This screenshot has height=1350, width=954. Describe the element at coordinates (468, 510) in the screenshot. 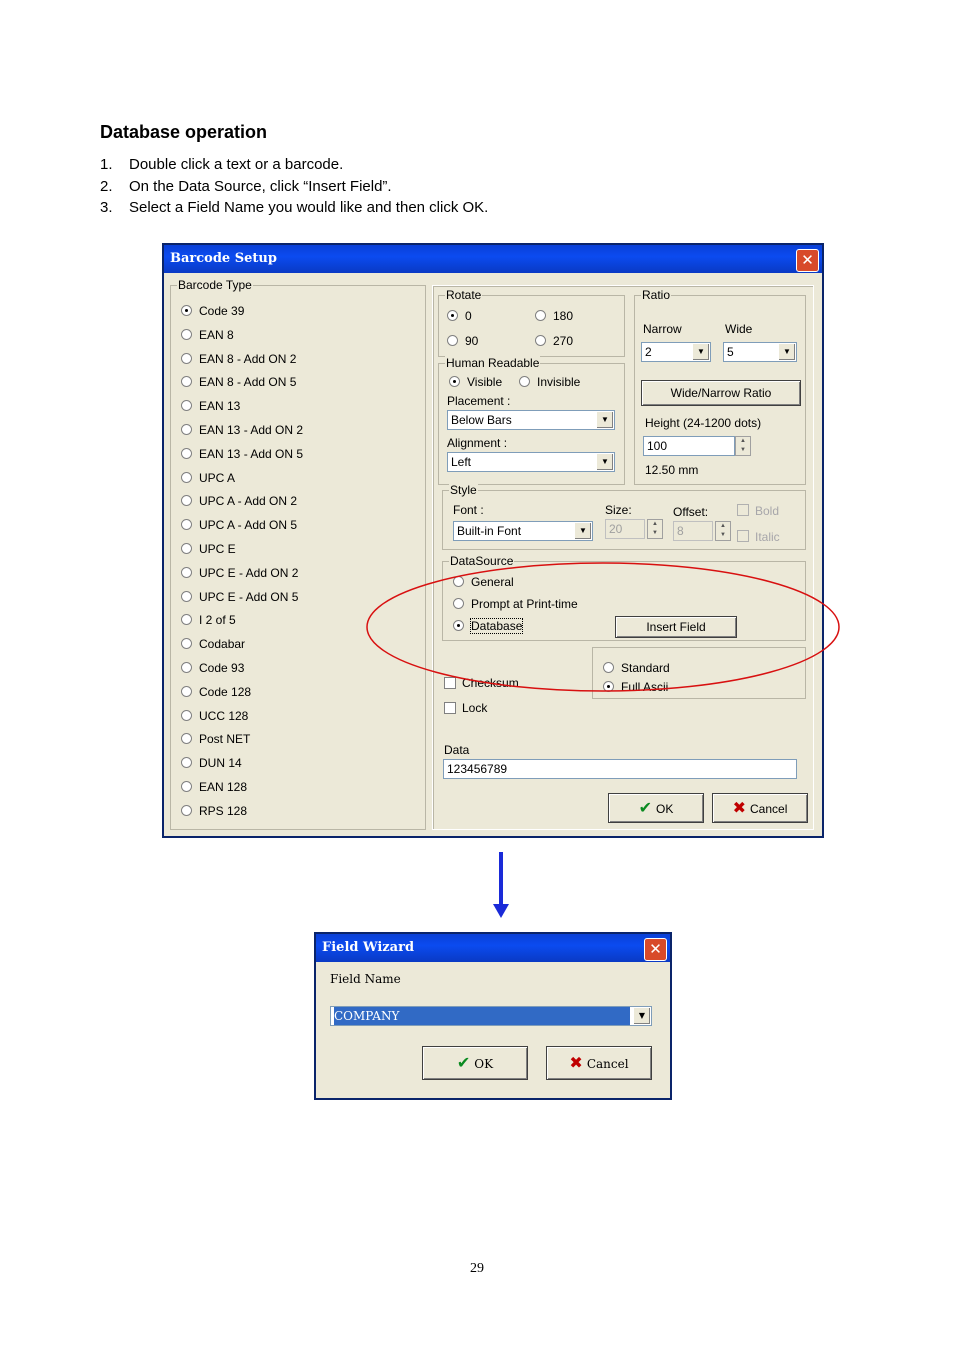

I see `font-label: Font :` at that location.